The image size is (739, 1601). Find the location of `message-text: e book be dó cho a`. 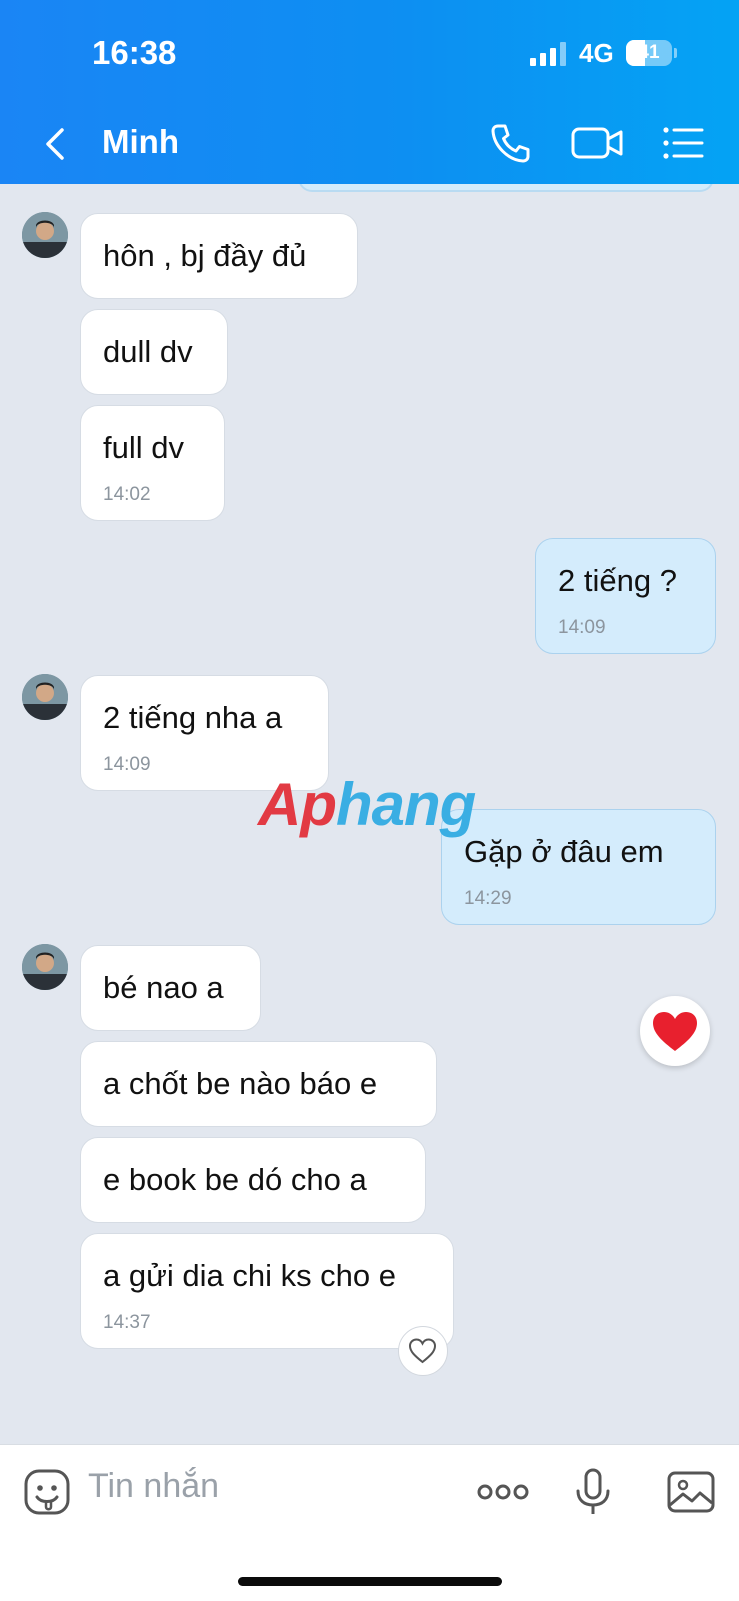

message-text: e book be dó cho a is located at coordinates (235, 1179).